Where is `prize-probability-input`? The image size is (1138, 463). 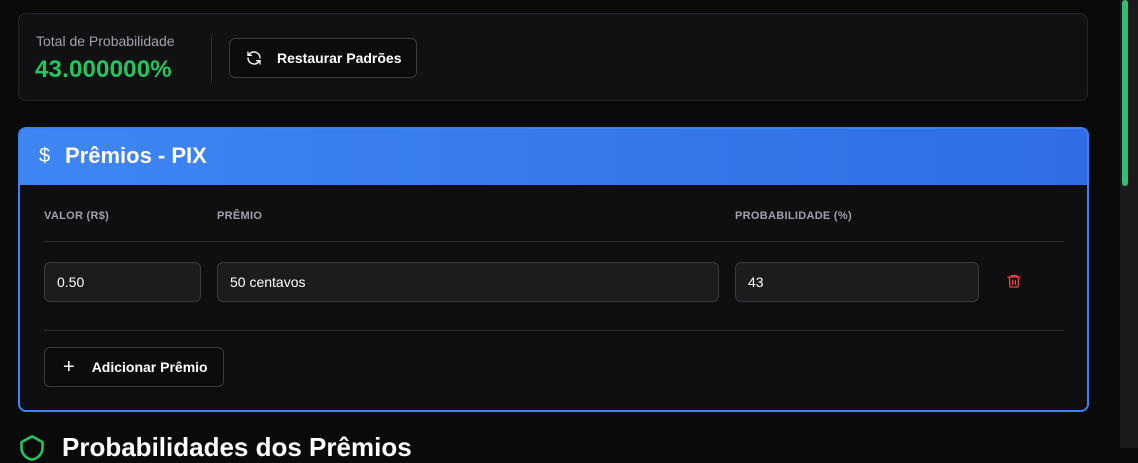 prize-probability-input is located at coordinates (857, 282).